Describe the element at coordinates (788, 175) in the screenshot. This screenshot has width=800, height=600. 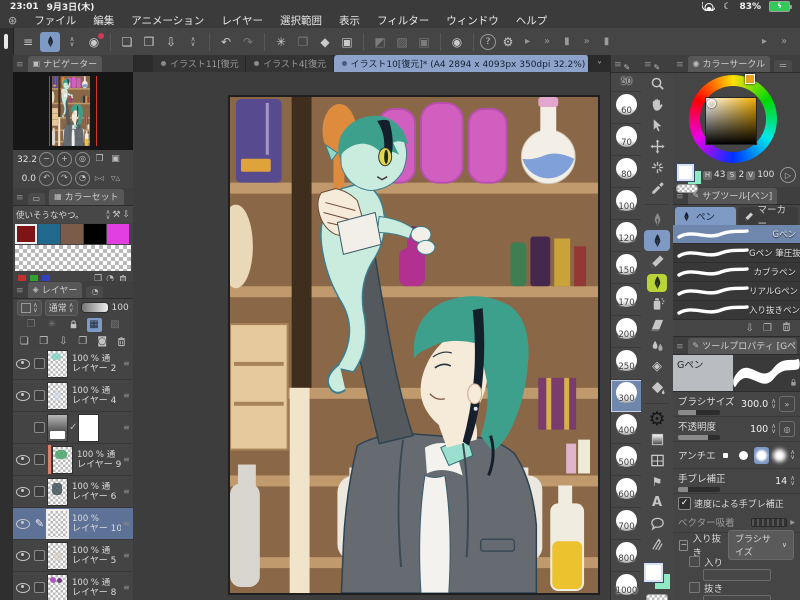
I see `hsv-mode-toggle: ▷` at that location.